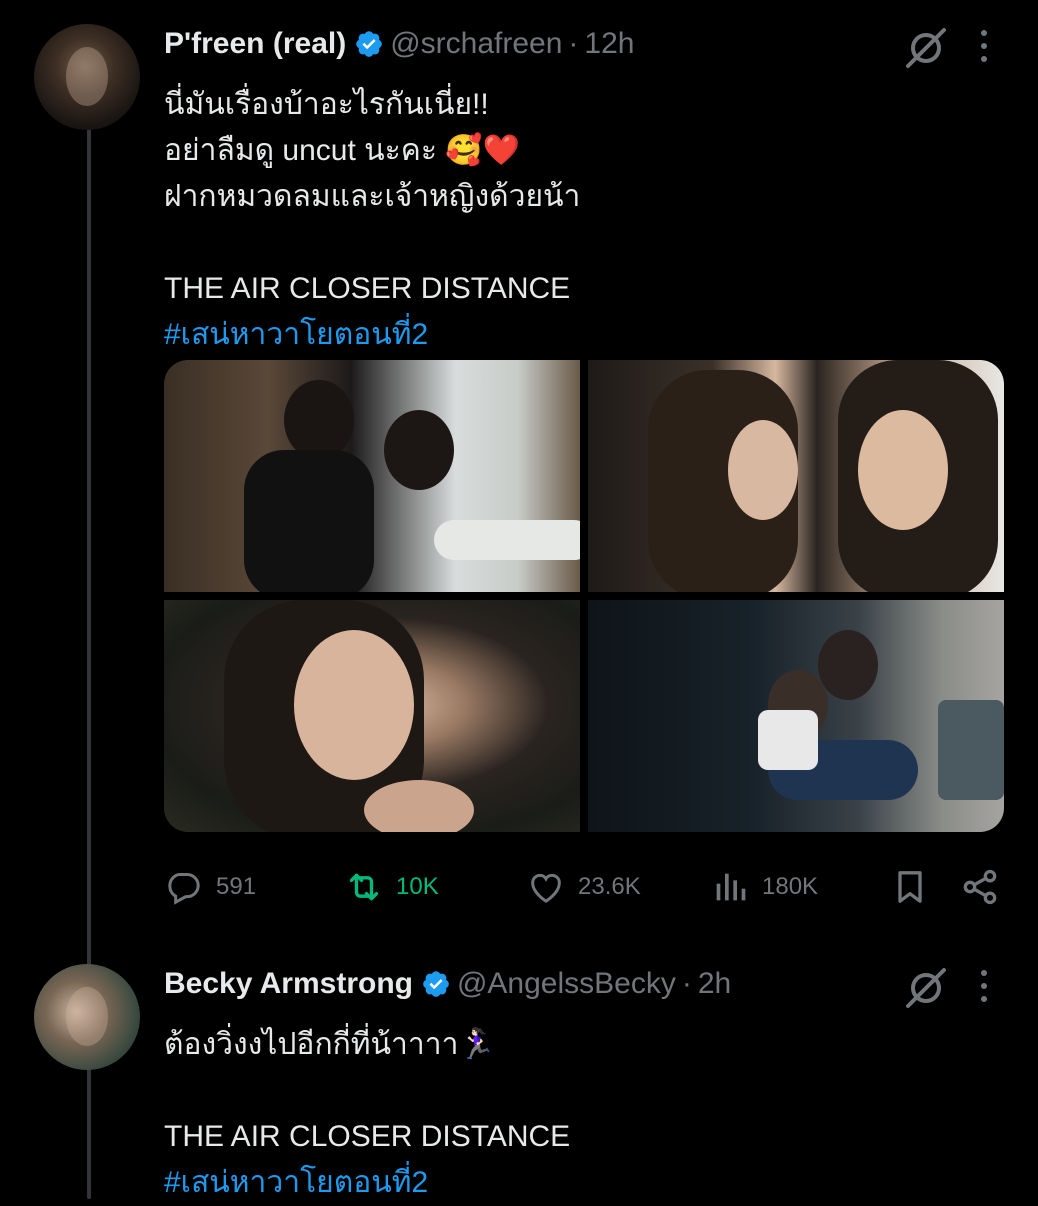  What do you see at coordinates (790, 886) in the screenshot?
I see `view-count: 180K` at bounding box center [790, 886].